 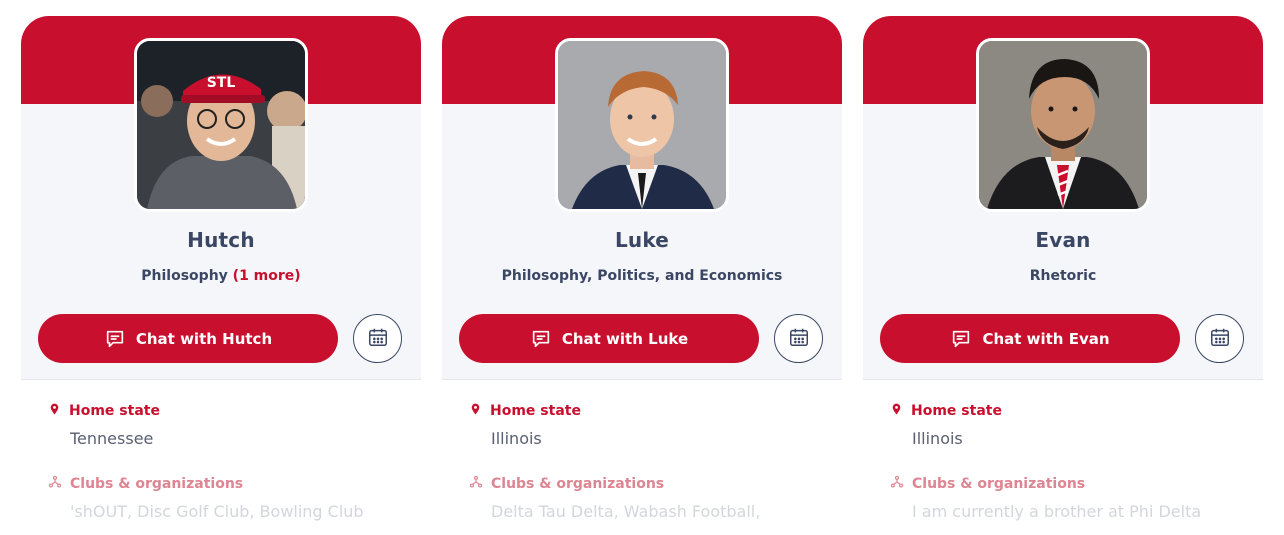 What do you see at coordinates (184, 276) in the screenshot?
I see `major-text: Philosophy` at bounding box center [184, 276].